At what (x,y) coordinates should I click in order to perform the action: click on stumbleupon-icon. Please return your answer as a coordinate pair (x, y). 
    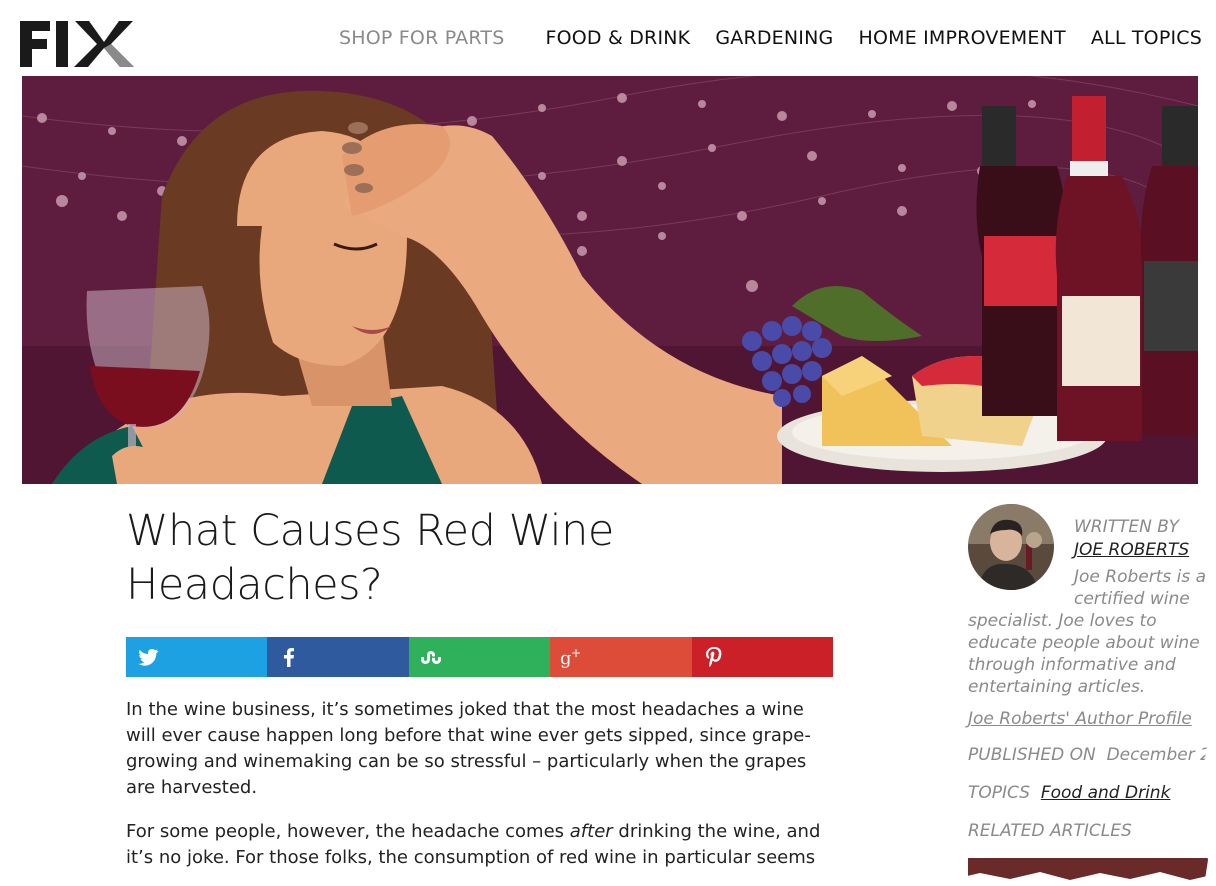
    Looking at the image, I should click on (430, 657).